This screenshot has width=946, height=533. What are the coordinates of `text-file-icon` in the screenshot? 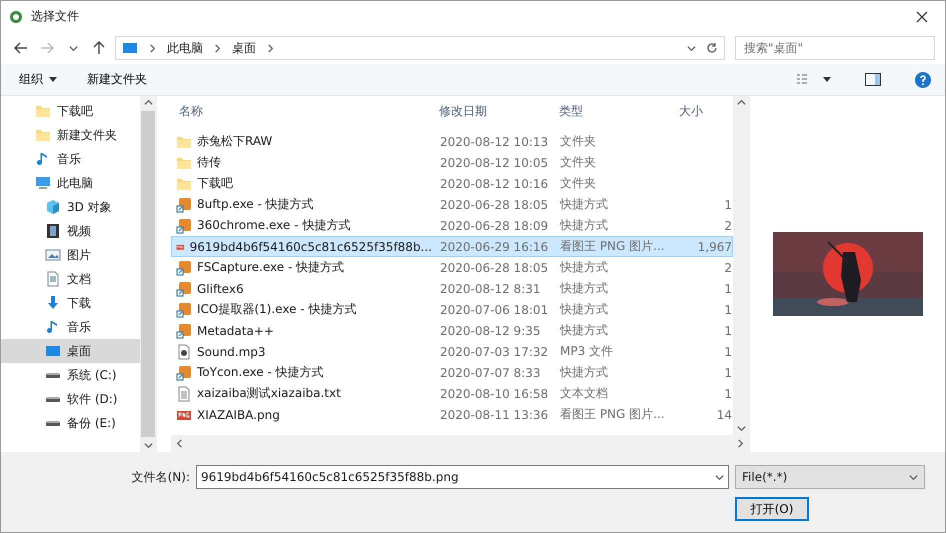 It's located at (184, 394).